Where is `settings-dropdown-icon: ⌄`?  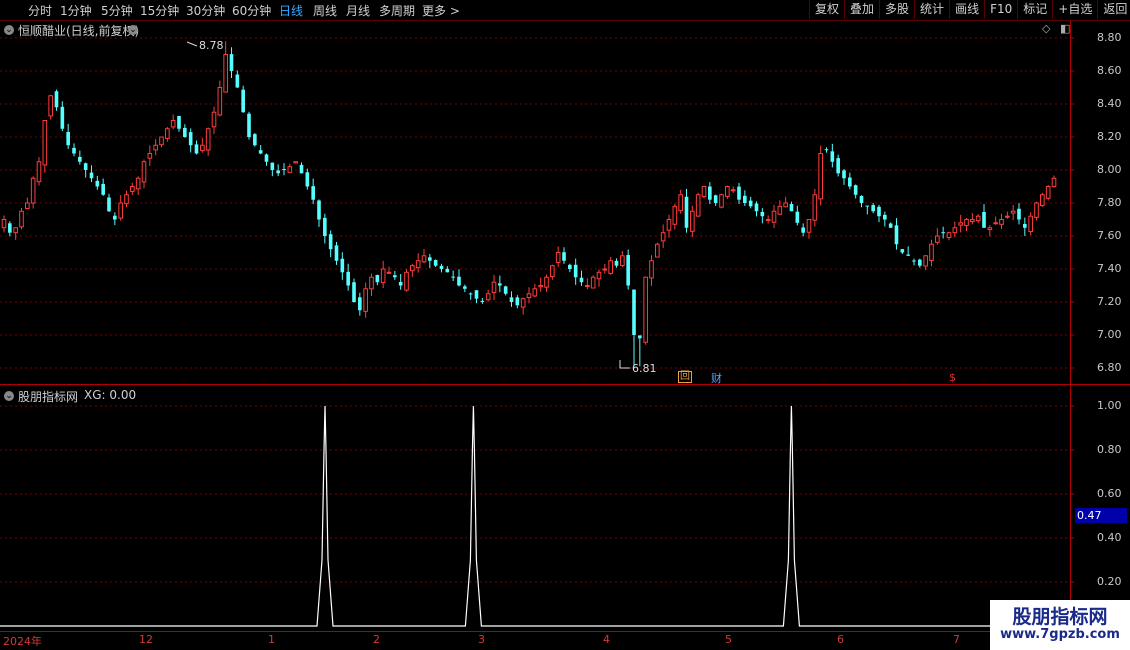 settings-dropdown-icon: ⌄ is located at coordinates (133, 30).